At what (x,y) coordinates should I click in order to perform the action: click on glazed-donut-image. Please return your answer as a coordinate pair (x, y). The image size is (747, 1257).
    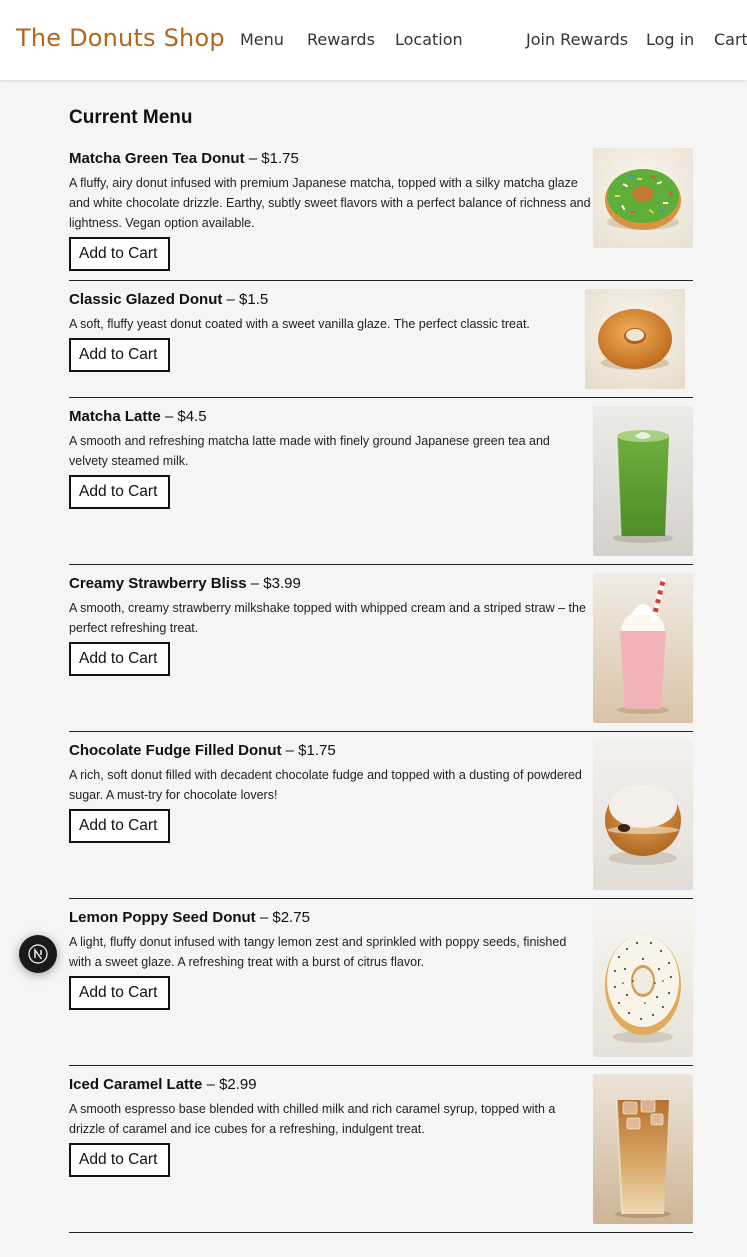
    Looking at the image, I should click on (635, 339).